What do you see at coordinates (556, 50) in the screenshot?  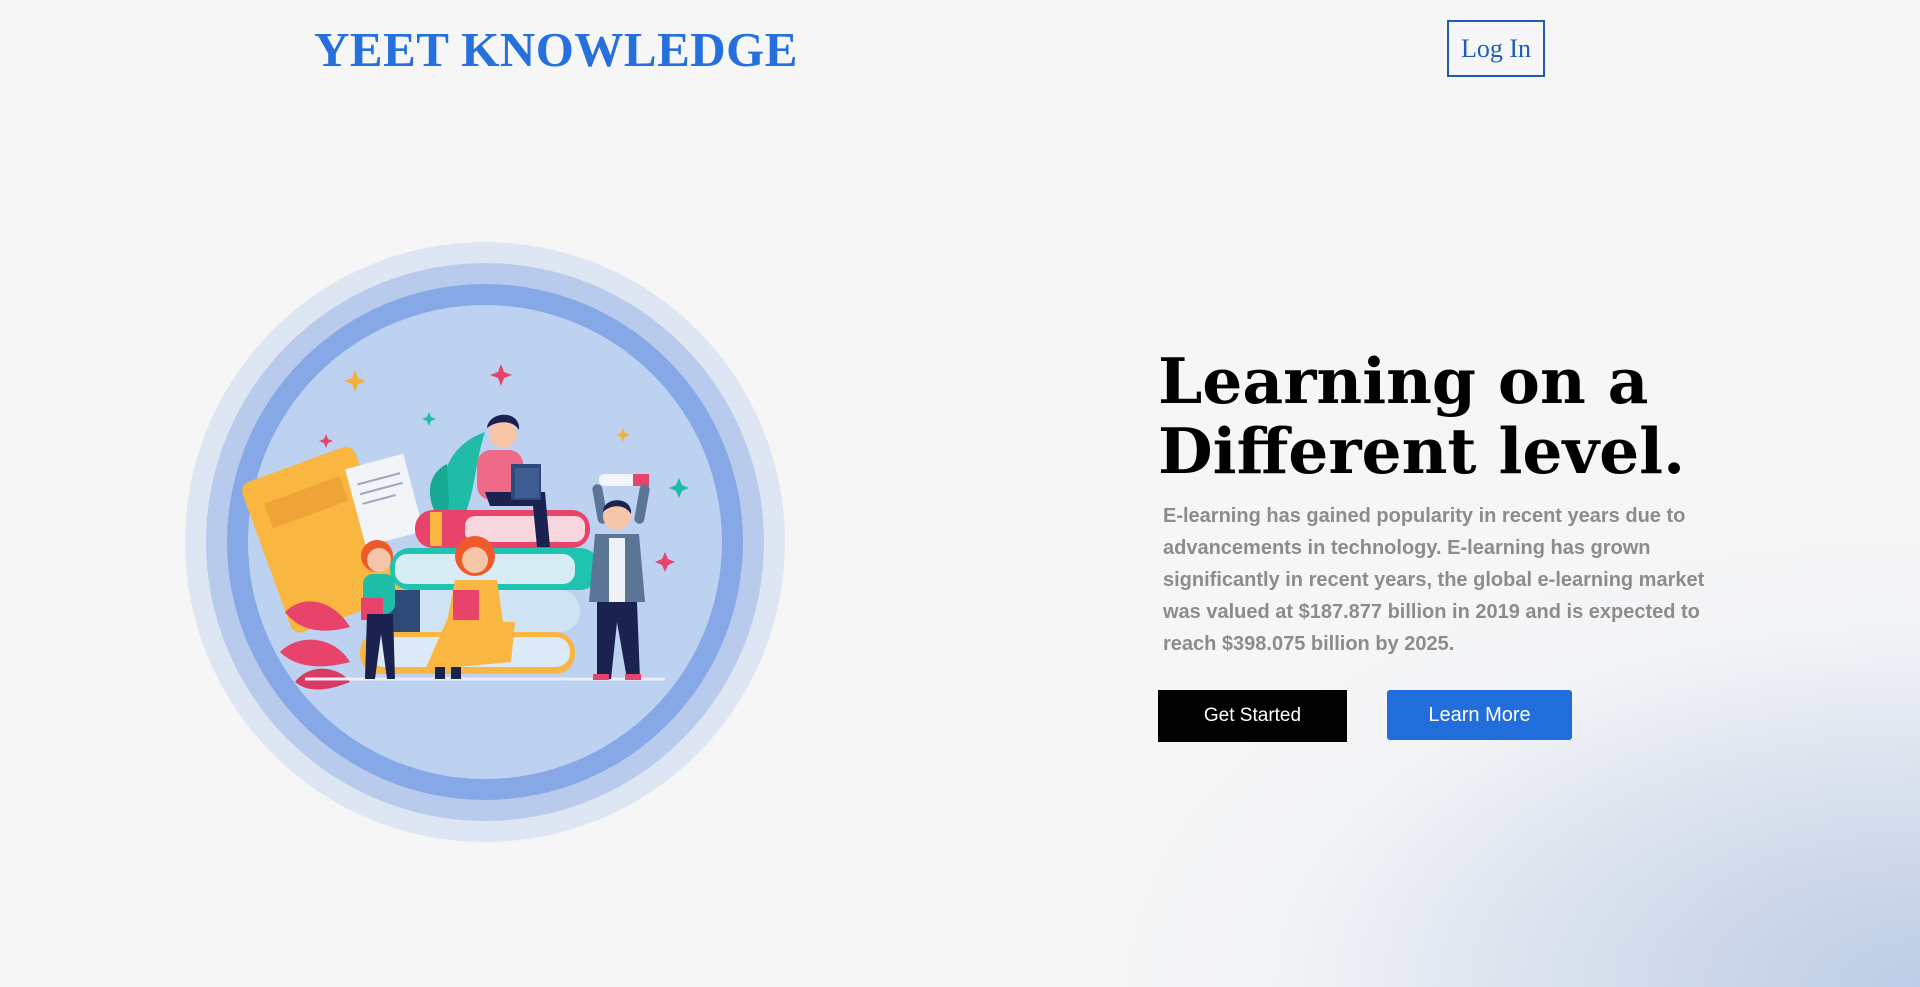 I see `site-logo: YEET KNOWLEDGE` at bounding box center [556, 50].